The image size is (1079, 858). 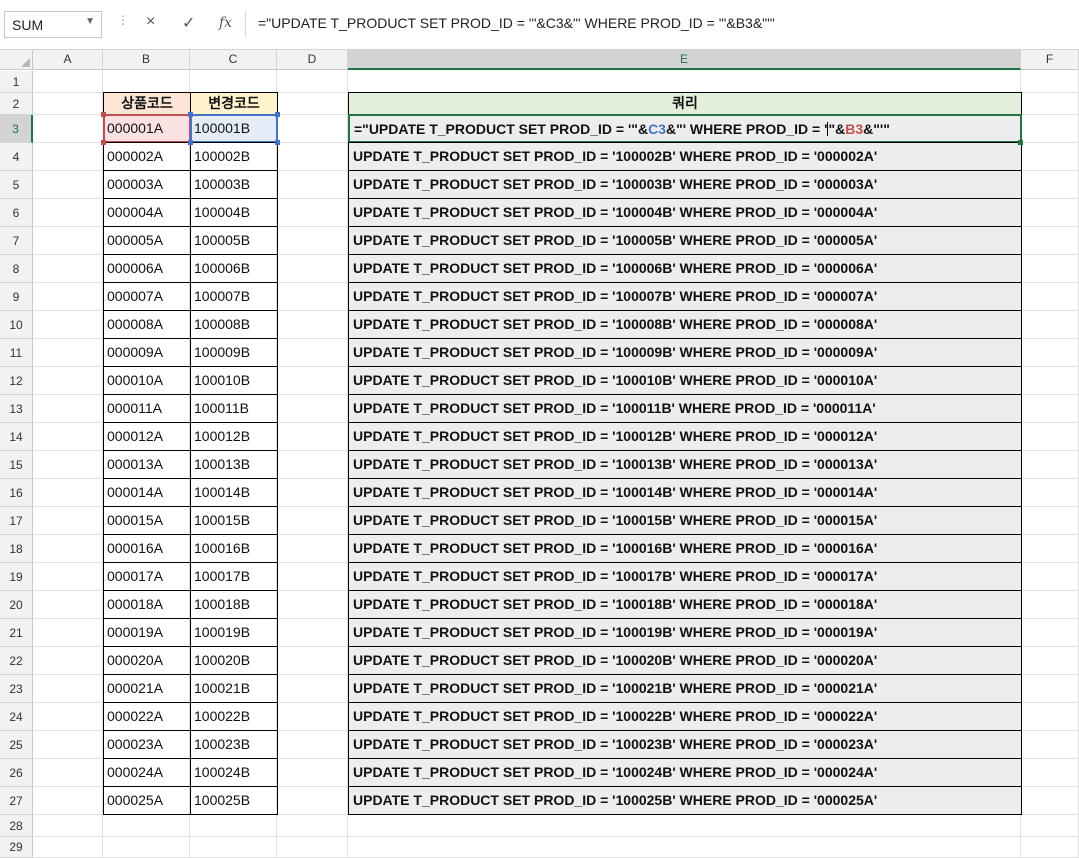 What do you see at coordinates (234, 408) in the screenshot?
I see `cell-change-code: 100011B` at bounding box center [234, 408].